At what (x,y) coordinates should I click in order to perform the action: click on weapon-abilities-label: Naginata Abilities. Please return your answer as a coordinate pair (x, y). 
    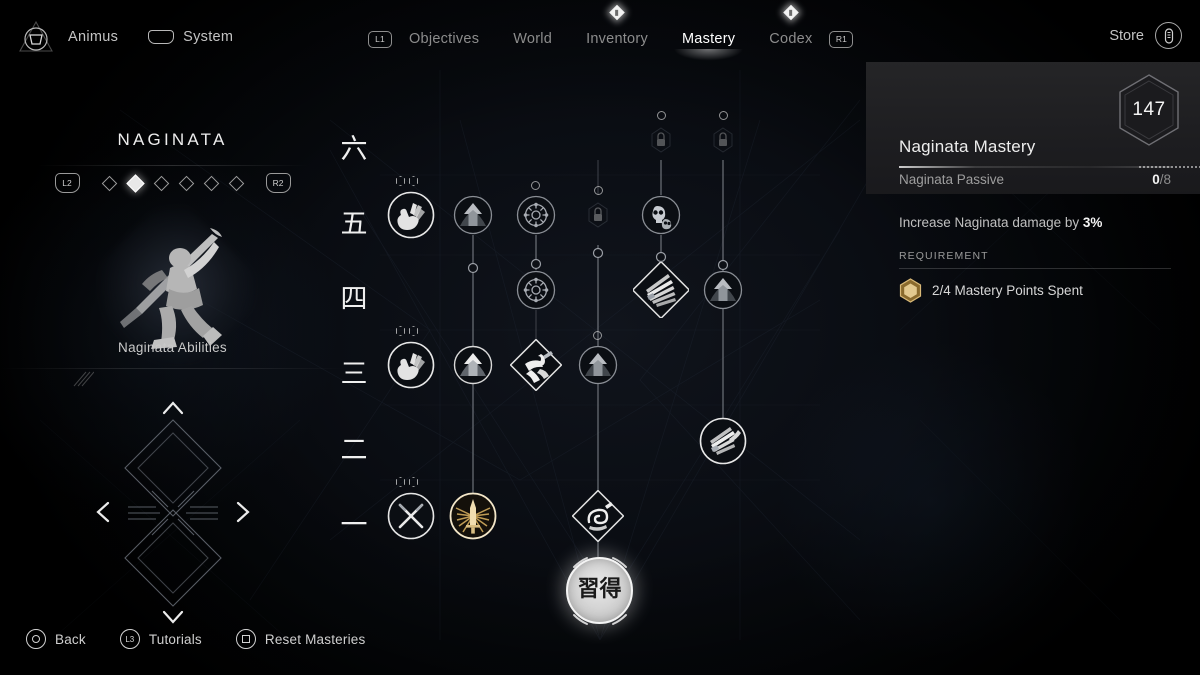
    Looking at the image, I should click on (172, 347).